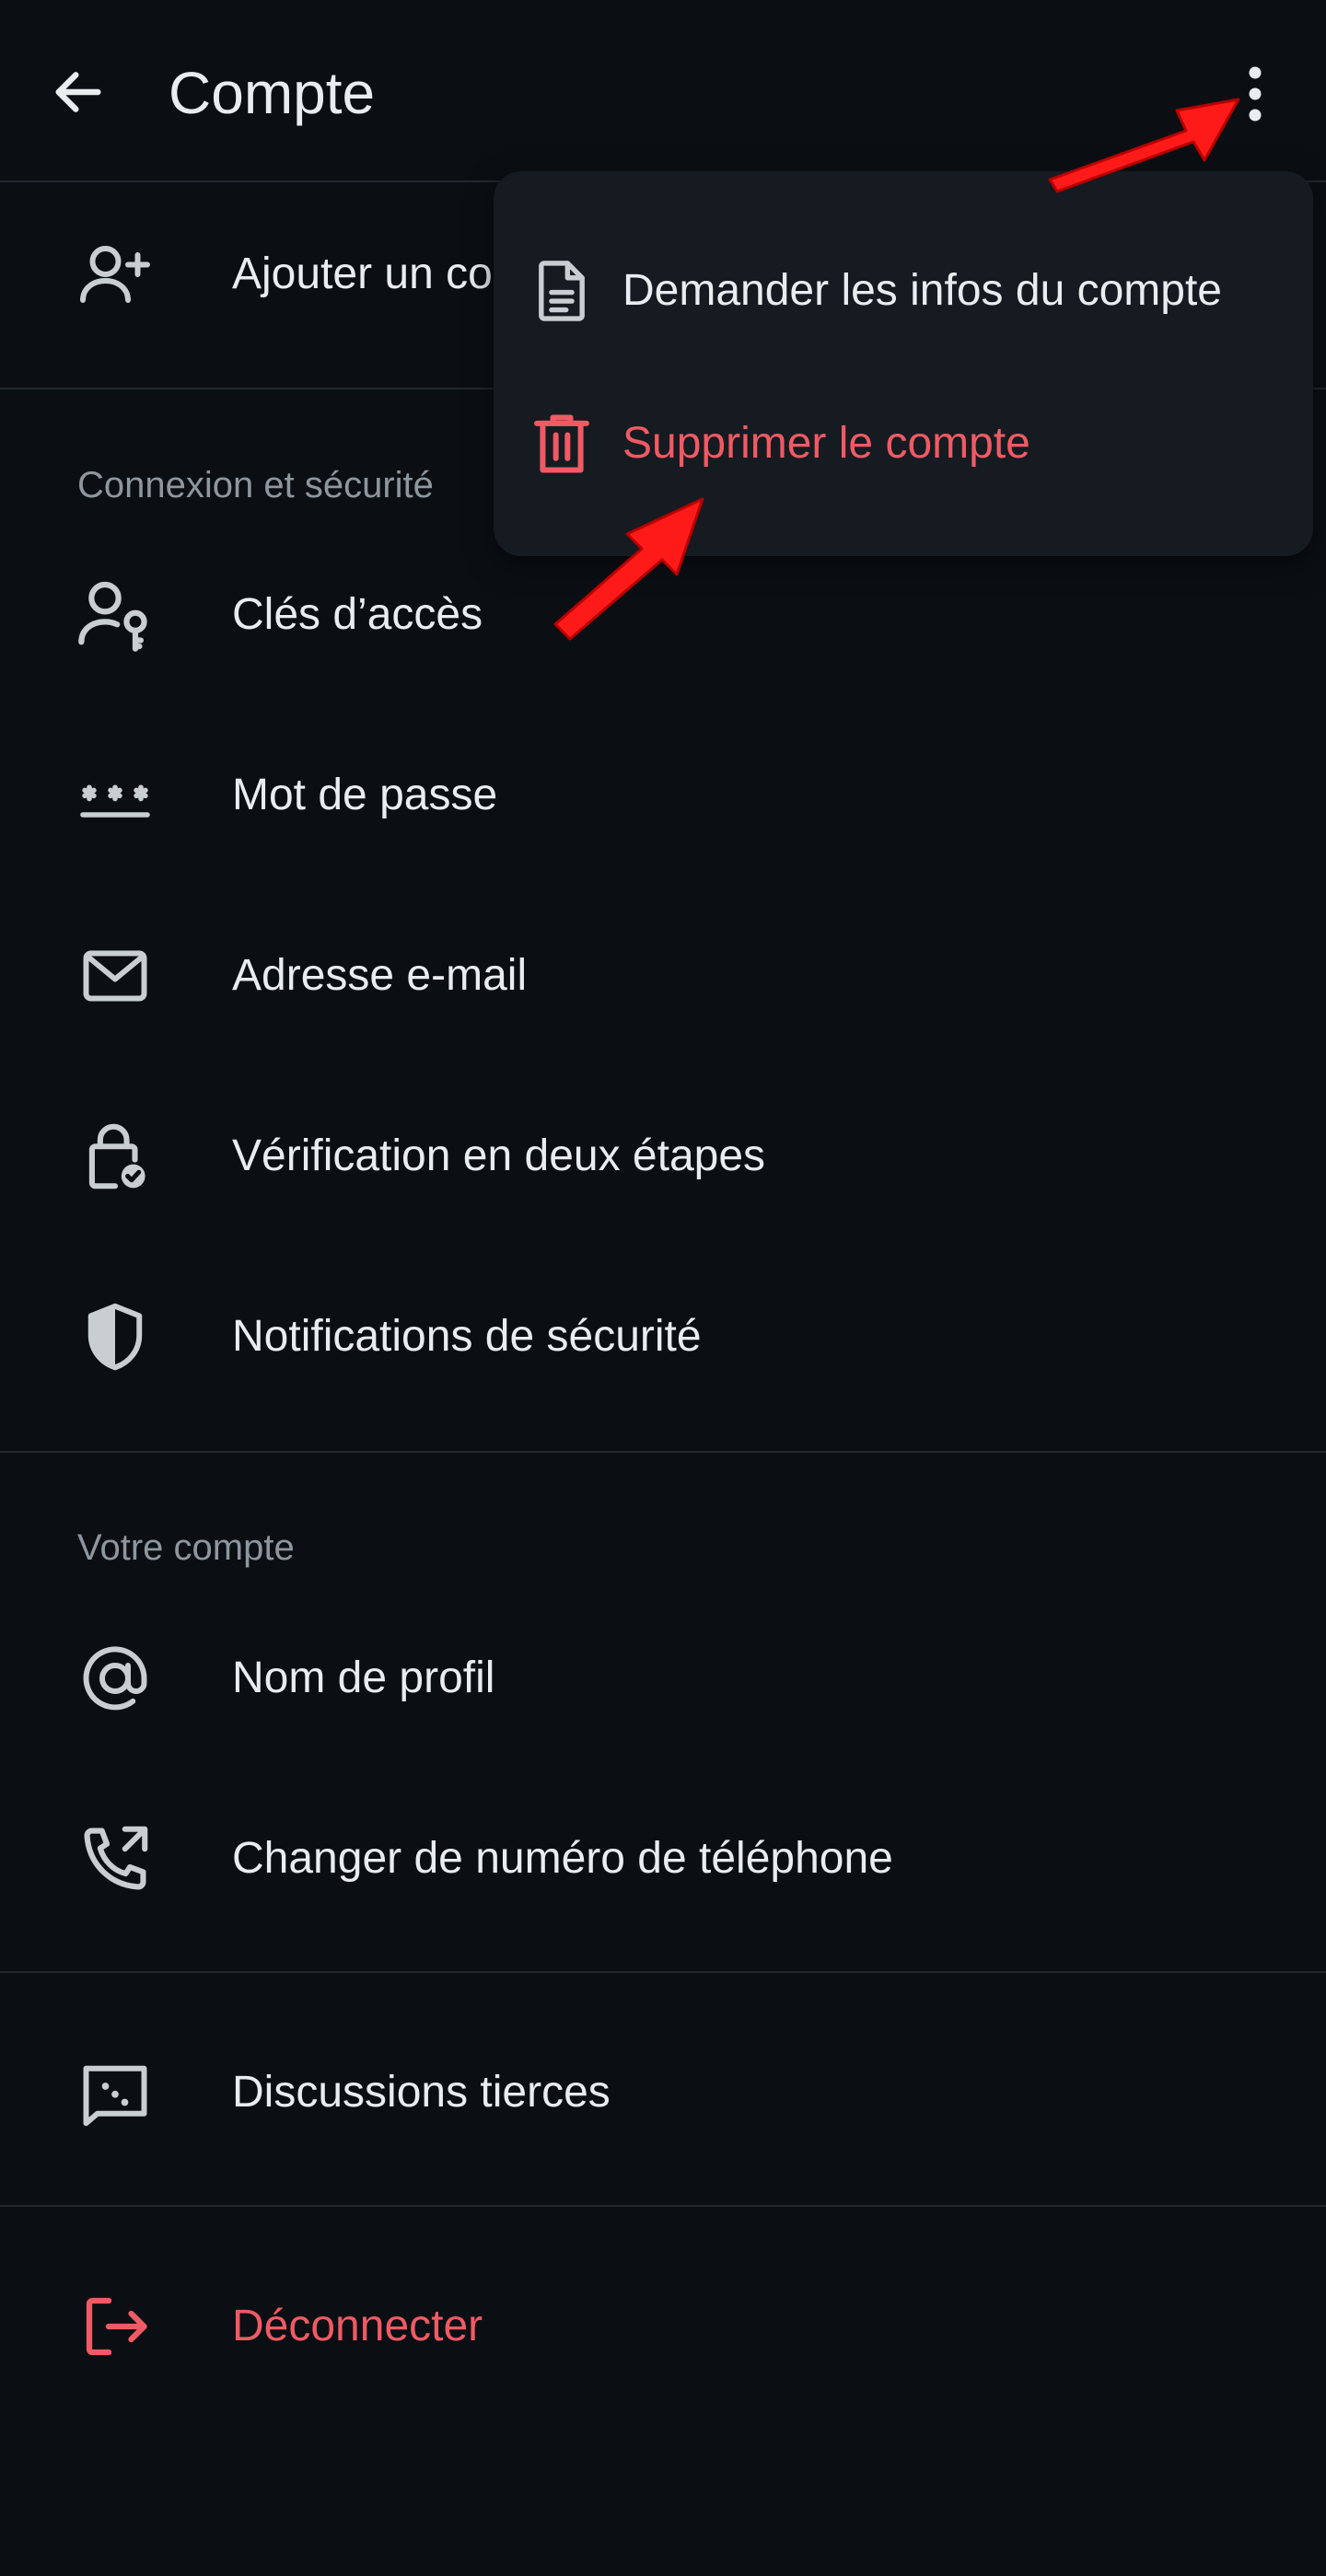 This screenshot has height=2576, width=1326. I want to click on logout-label: Déconnecter, so click(357, 2326).